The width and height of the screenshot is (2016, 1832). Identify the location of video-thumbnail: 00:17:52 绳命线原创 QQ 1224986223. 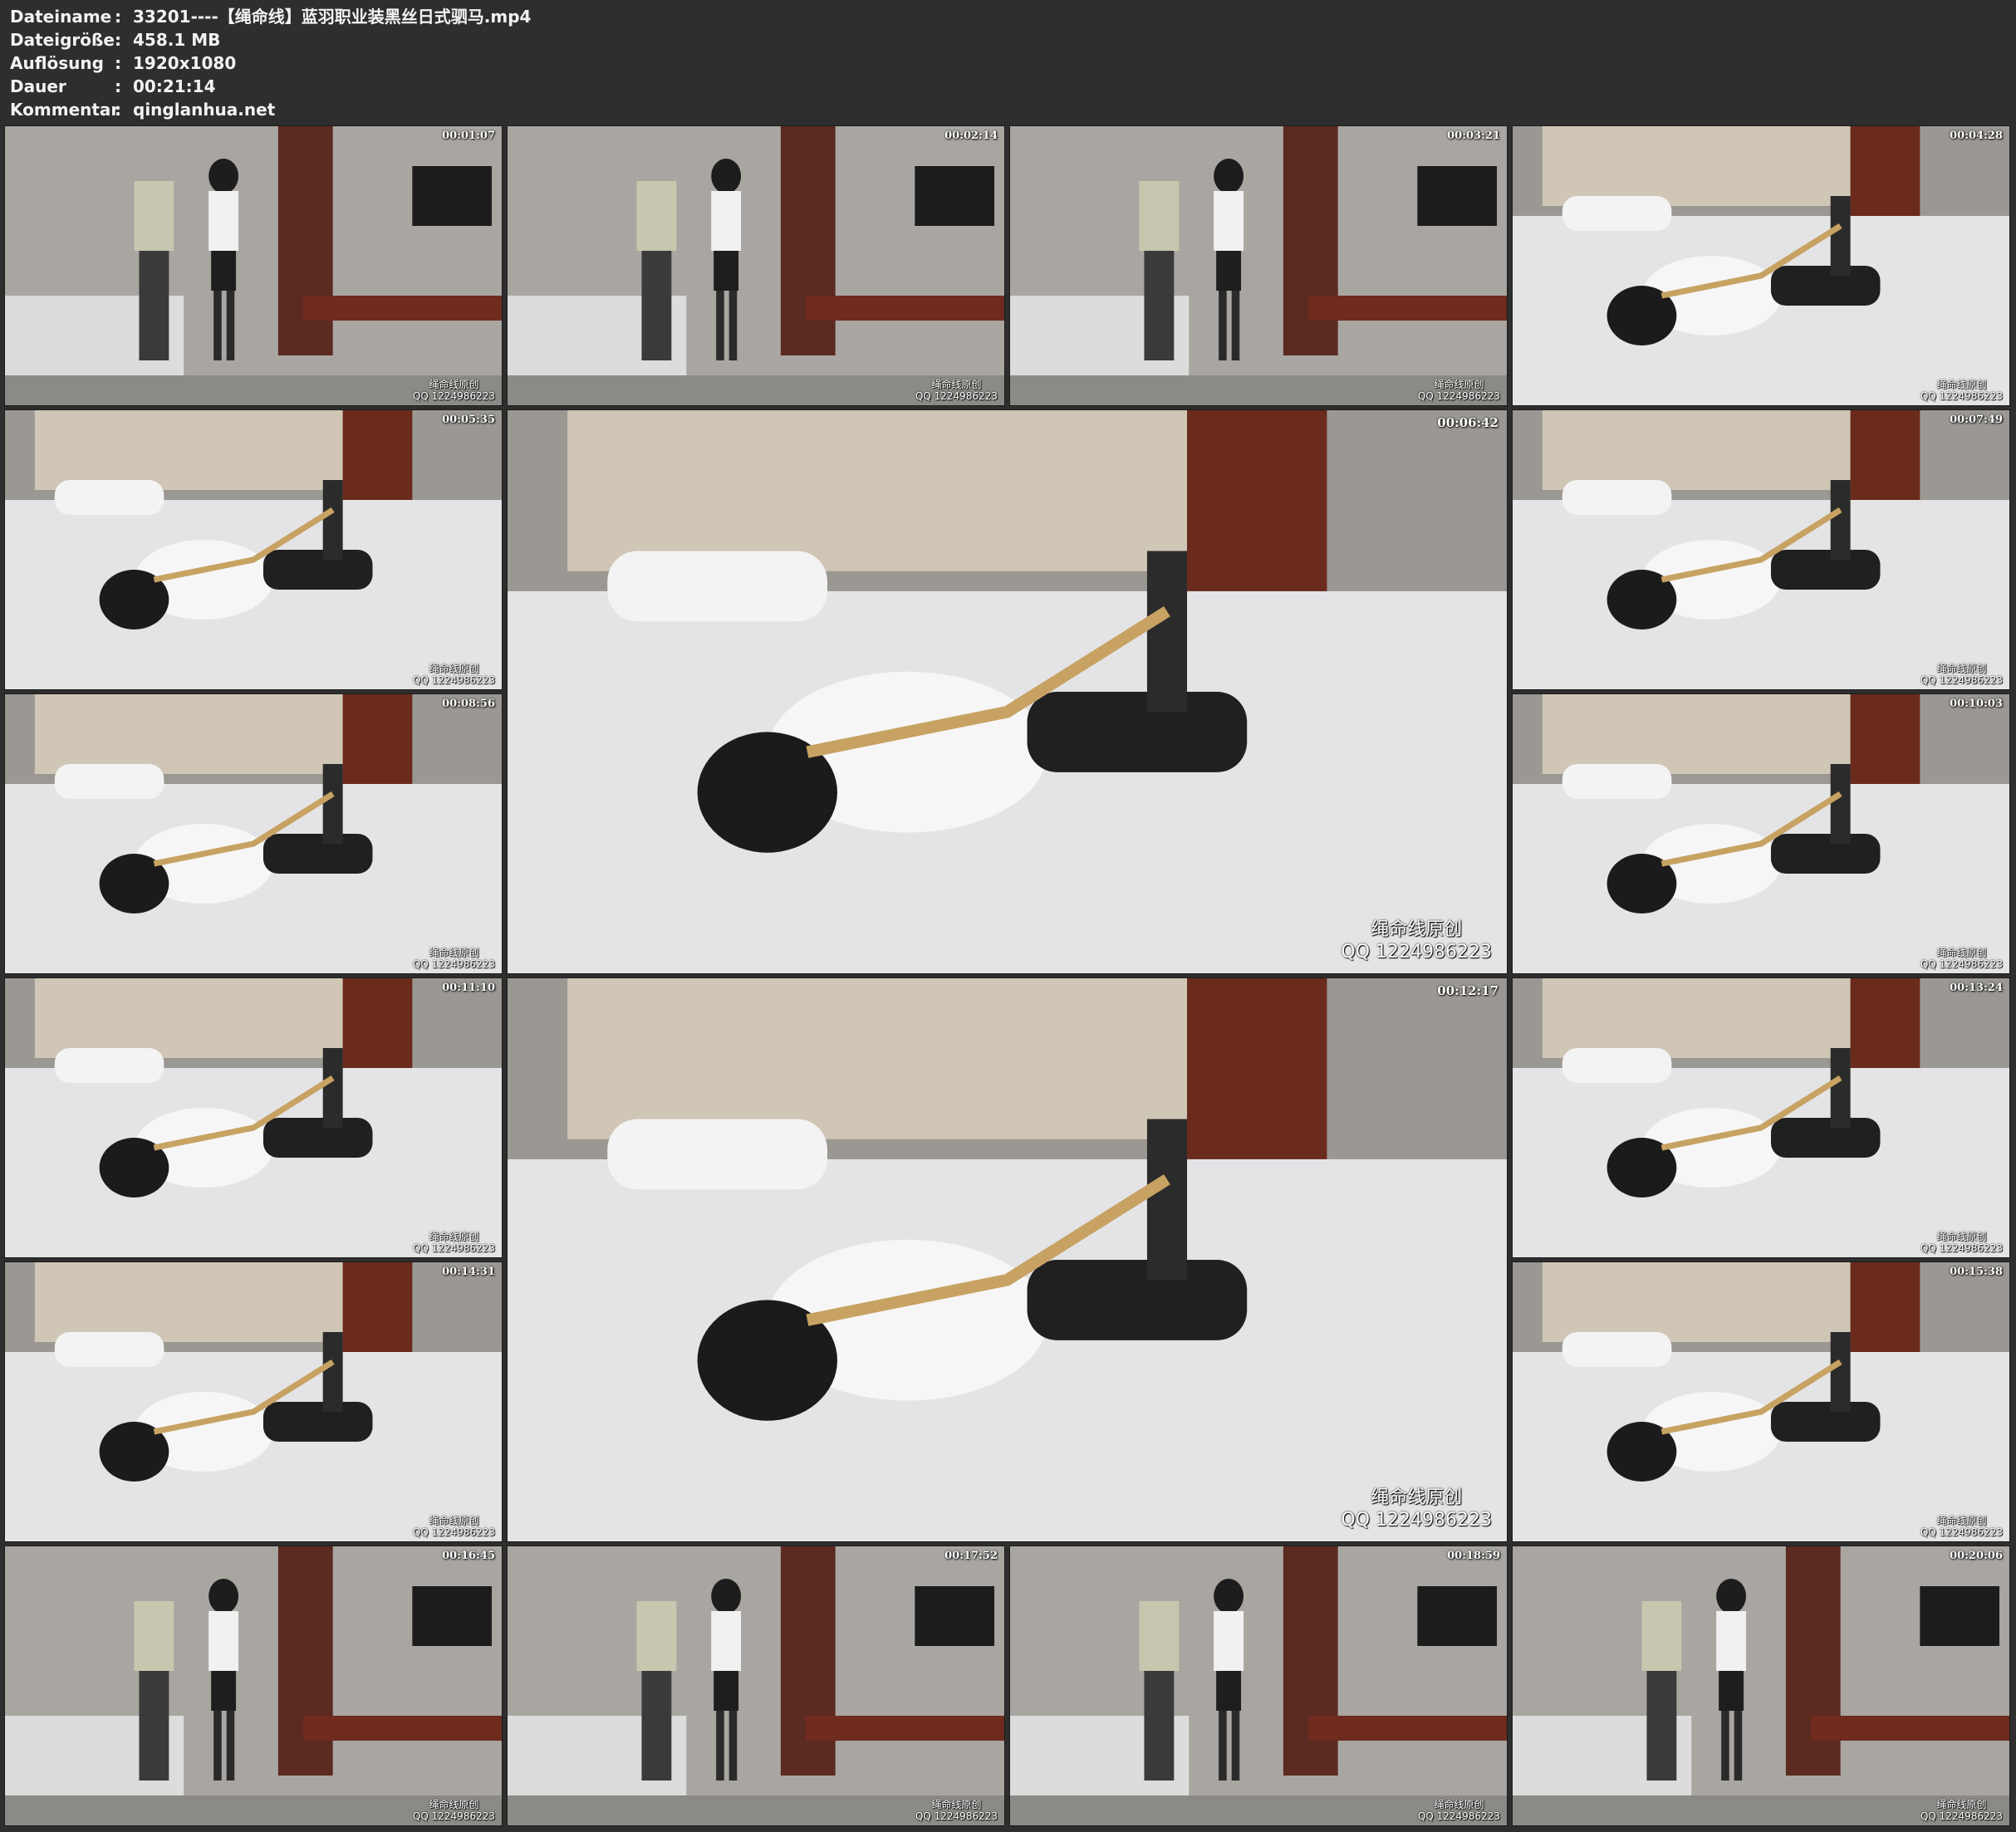
(756, 1685).